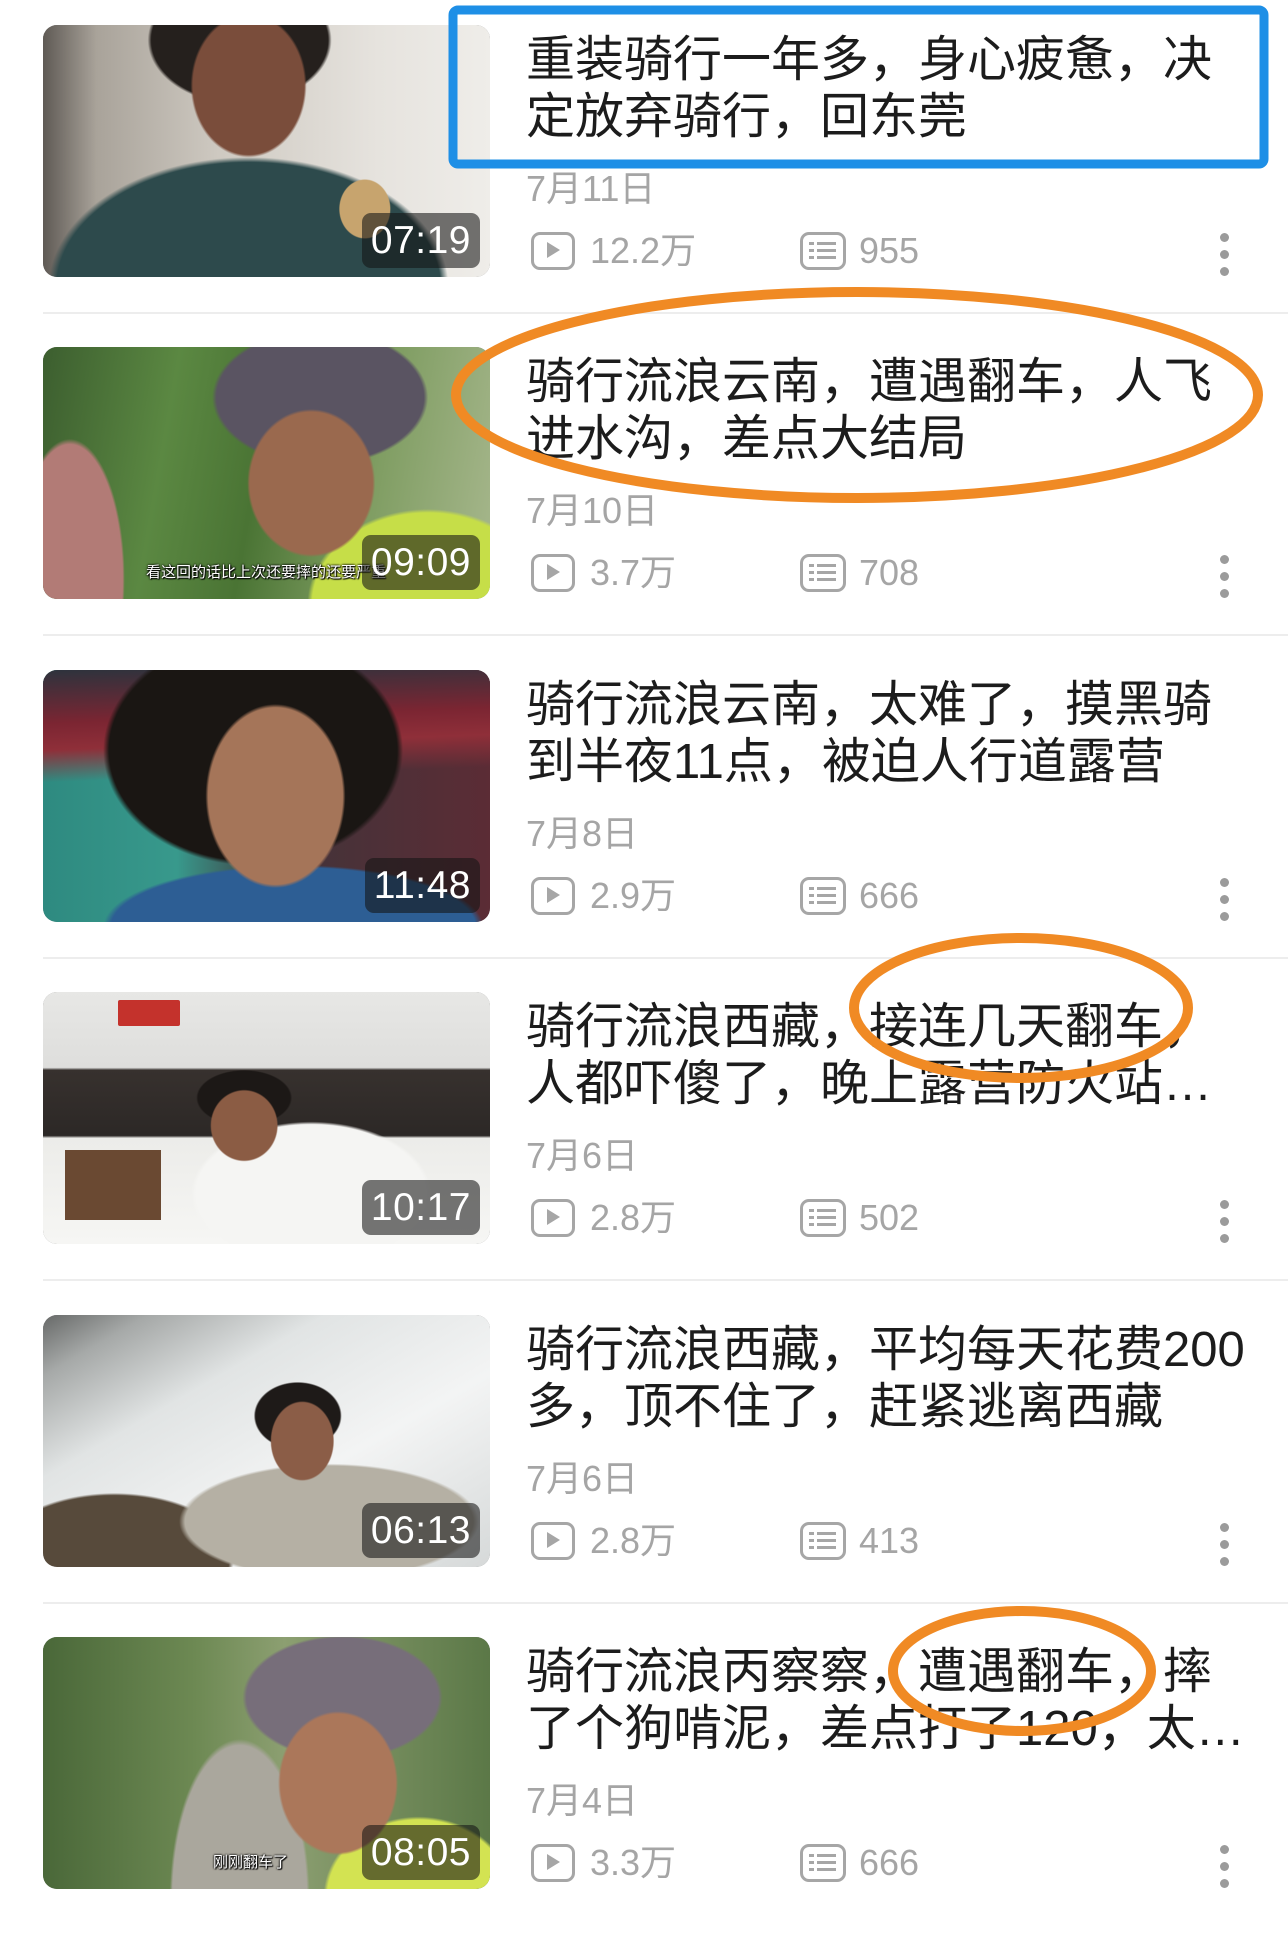  I want to click on video-thumbnail: 11:48, so click(266, 796).